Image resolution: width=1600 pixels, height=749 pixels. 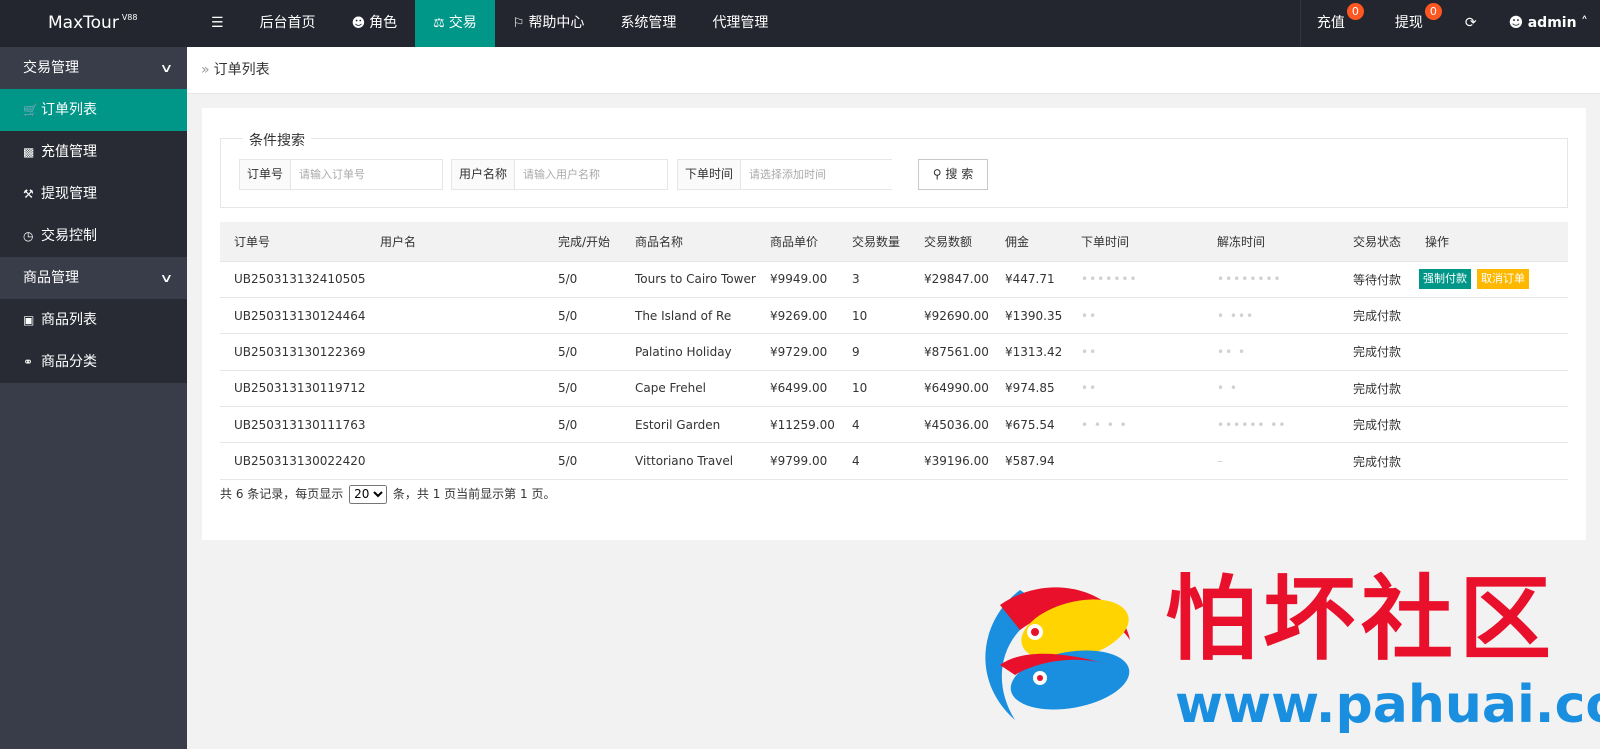 What do you see at coordinates (166, 278) in the screenshot?
I see `chevron-down-icon: ∨` at bounding box center [166, 278].